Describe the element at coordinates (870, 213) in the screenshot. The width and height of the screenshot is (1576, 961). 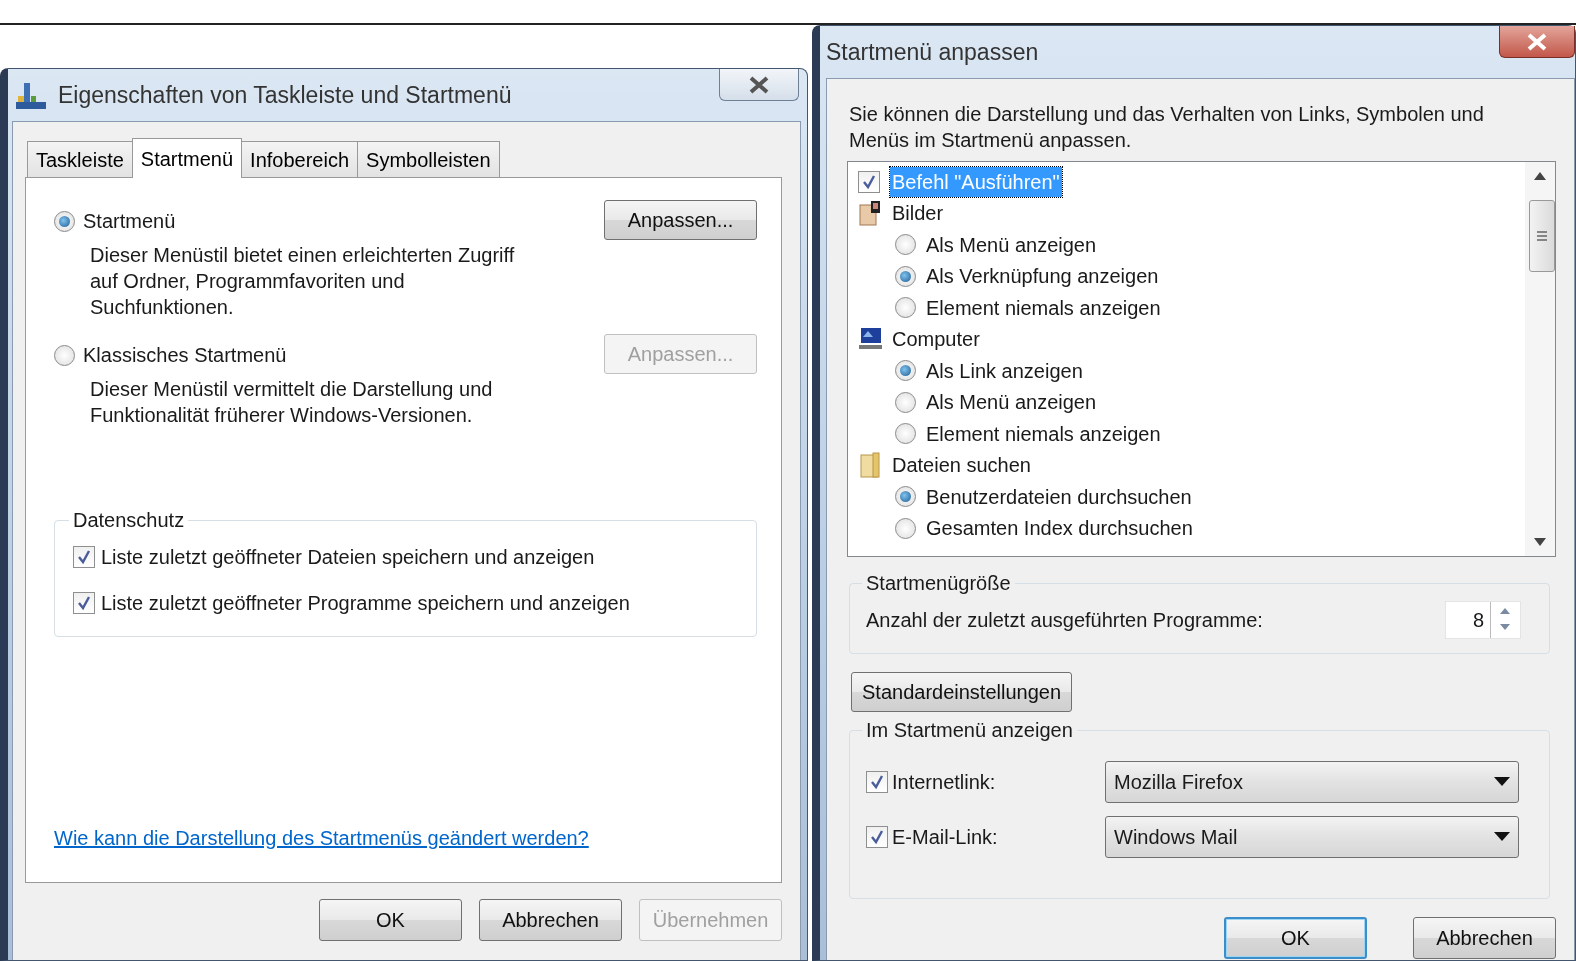
I see `photo-folder-icon` at that location.